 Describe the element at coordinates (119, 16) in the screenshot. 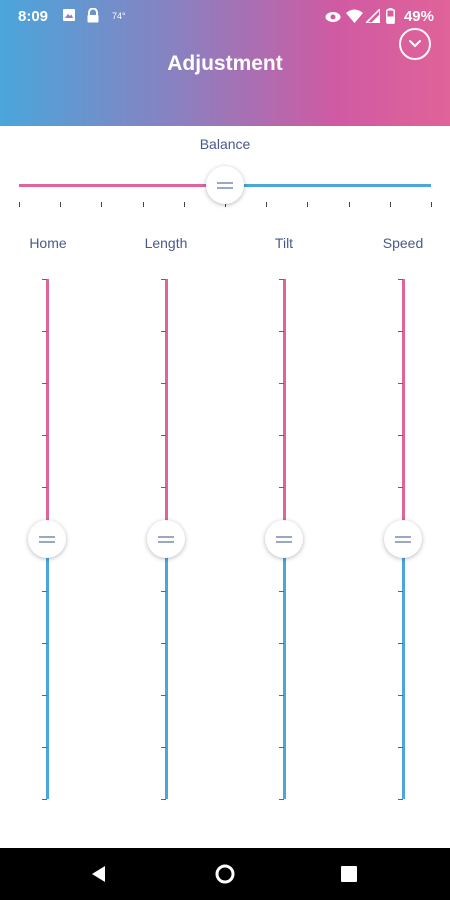

I see `status-temperature: 74°` at that location.